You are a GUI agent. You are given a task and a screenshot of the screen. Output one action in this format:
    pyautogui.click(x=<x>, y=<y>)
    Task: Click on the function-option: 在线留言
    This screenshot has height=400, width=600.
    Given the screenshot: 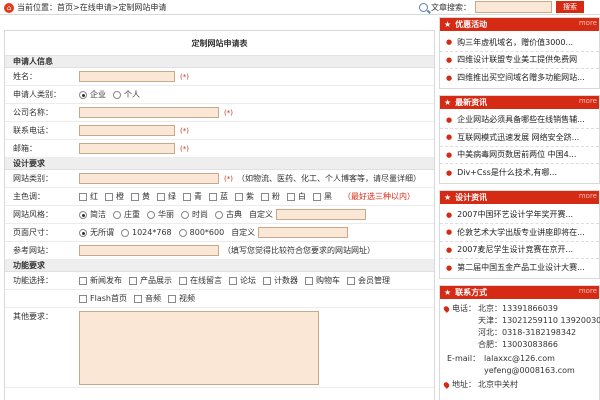 What is the action you would take?
    pyautogui.click(x=200, y=280)
    